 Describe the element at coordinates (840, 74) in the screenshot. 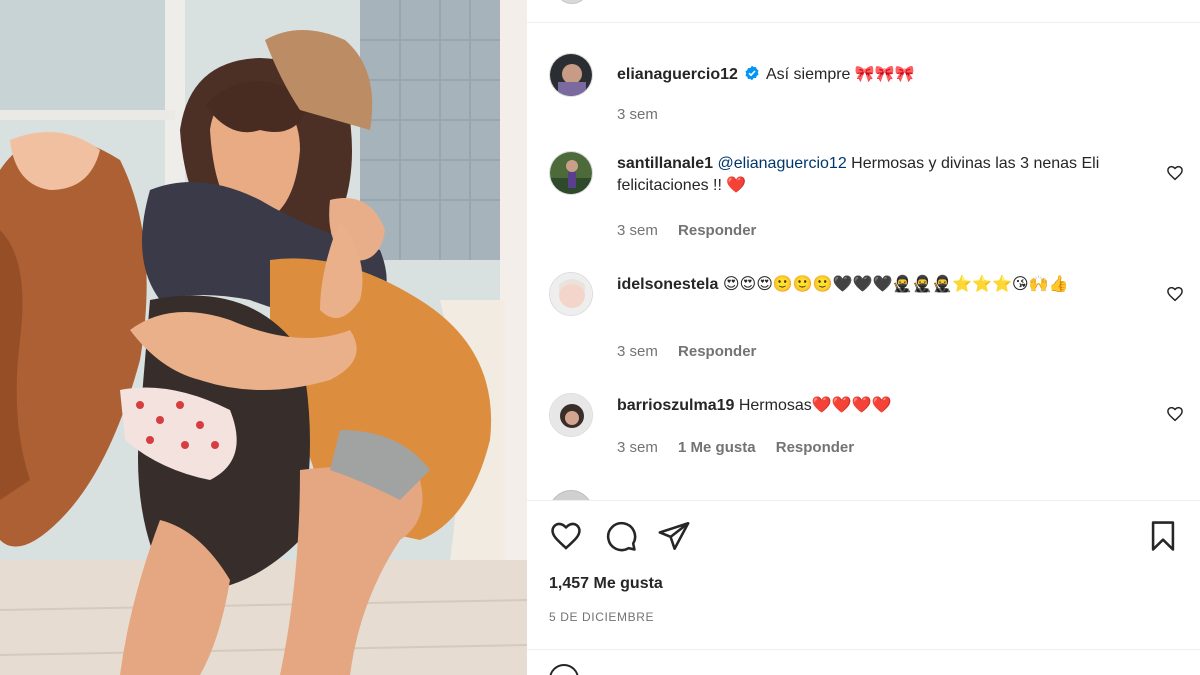

I see `caption-text: Así siempre 🎀🎀🎀` at that location.